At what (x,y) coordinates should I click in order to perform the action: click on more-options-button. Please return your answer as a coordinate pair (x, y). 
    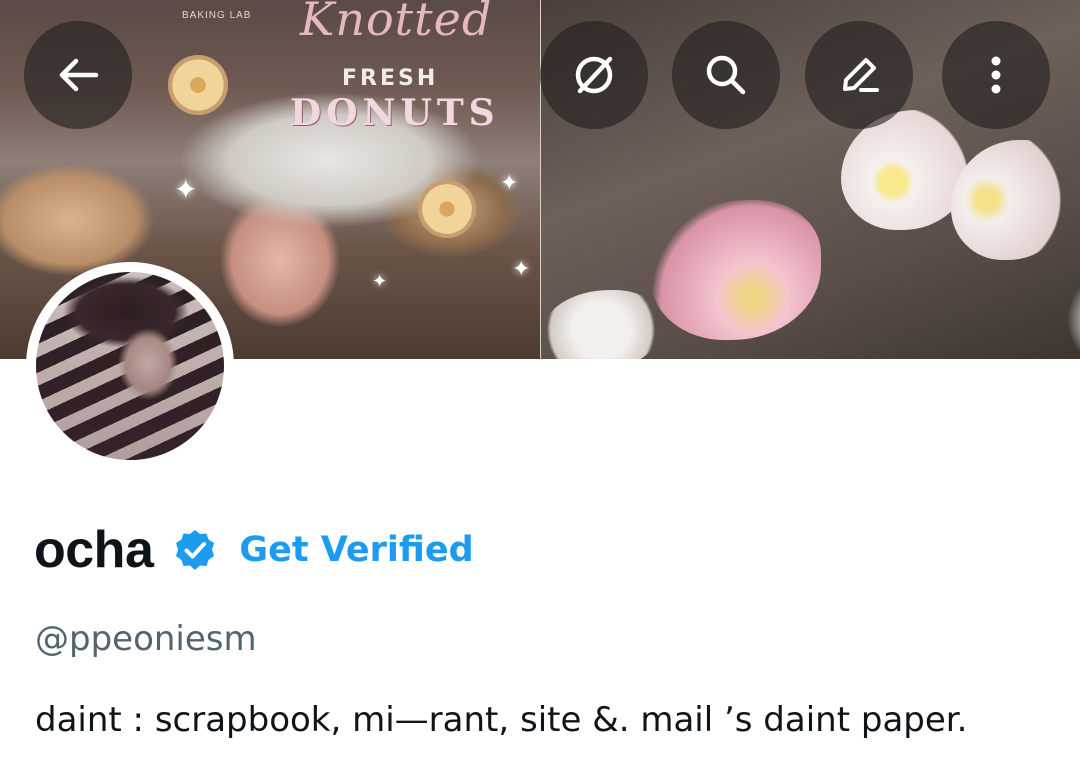
    Looking at the image, I should click on (996, 75).